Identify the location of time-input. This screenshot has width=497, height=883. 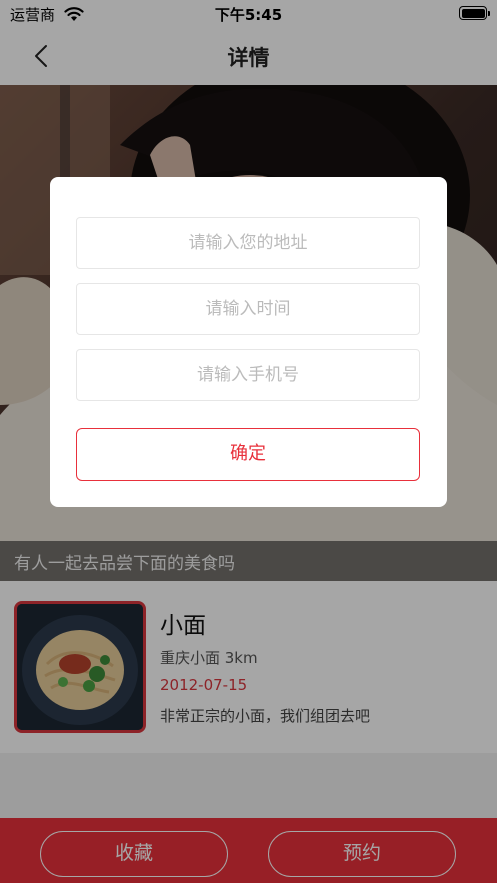
(248, 309).